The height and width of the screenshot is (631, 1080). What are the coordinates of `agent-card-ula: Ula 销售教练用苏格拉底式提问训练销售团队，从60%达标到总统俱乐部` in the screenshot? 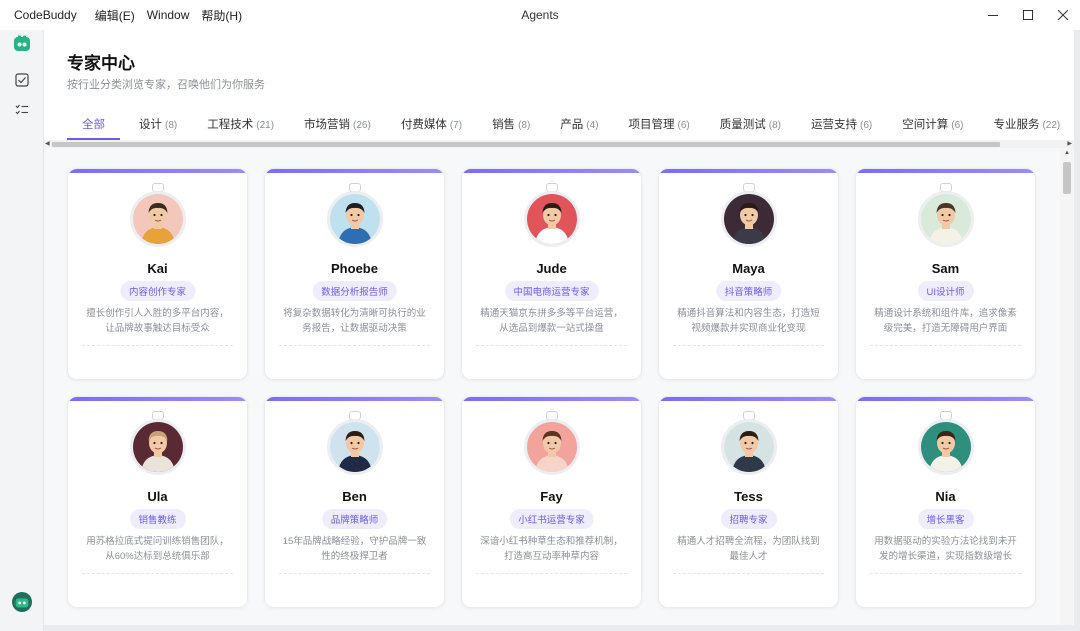 It's located at (157, 502).